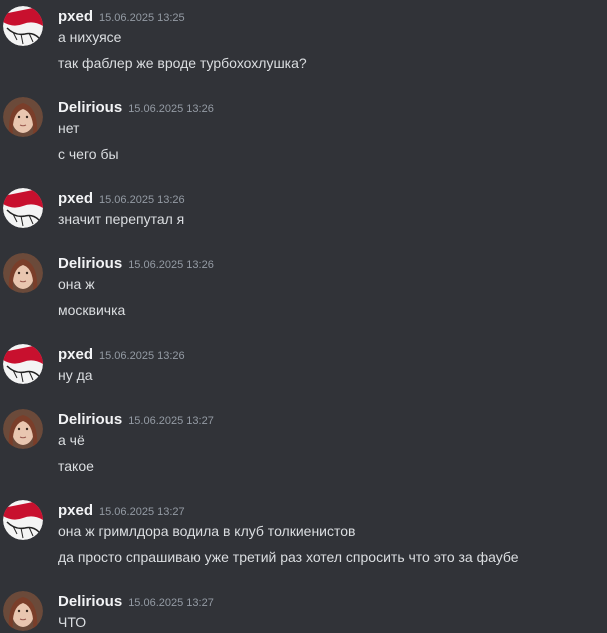 The width and height of the screenshot is (607, 633). What do you see at coordinates (76, 284) in the screenshot?
I see `message-text: она ж` at bounding box center [76, 284].